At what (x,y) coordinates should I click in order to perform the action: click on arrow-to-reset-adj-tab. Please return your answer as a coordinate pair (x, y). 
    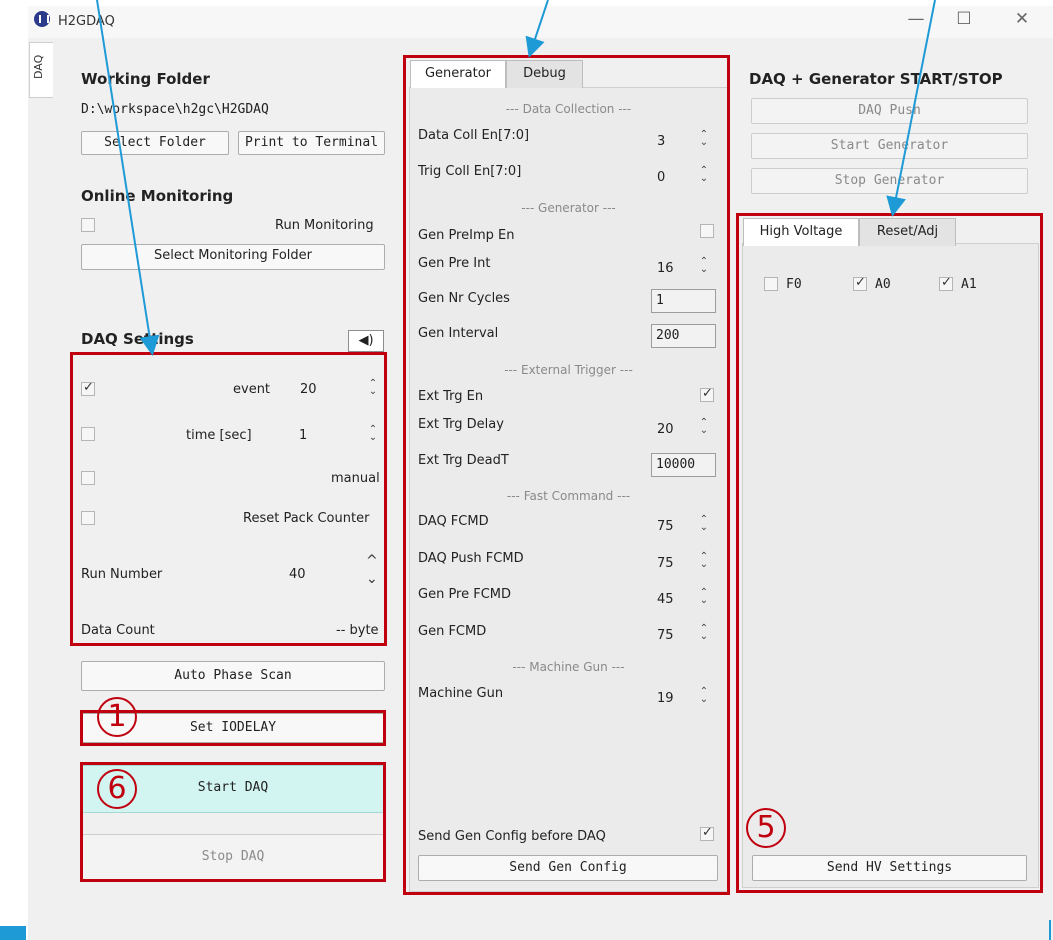
    Looking at the image, I should click on (911, 108).